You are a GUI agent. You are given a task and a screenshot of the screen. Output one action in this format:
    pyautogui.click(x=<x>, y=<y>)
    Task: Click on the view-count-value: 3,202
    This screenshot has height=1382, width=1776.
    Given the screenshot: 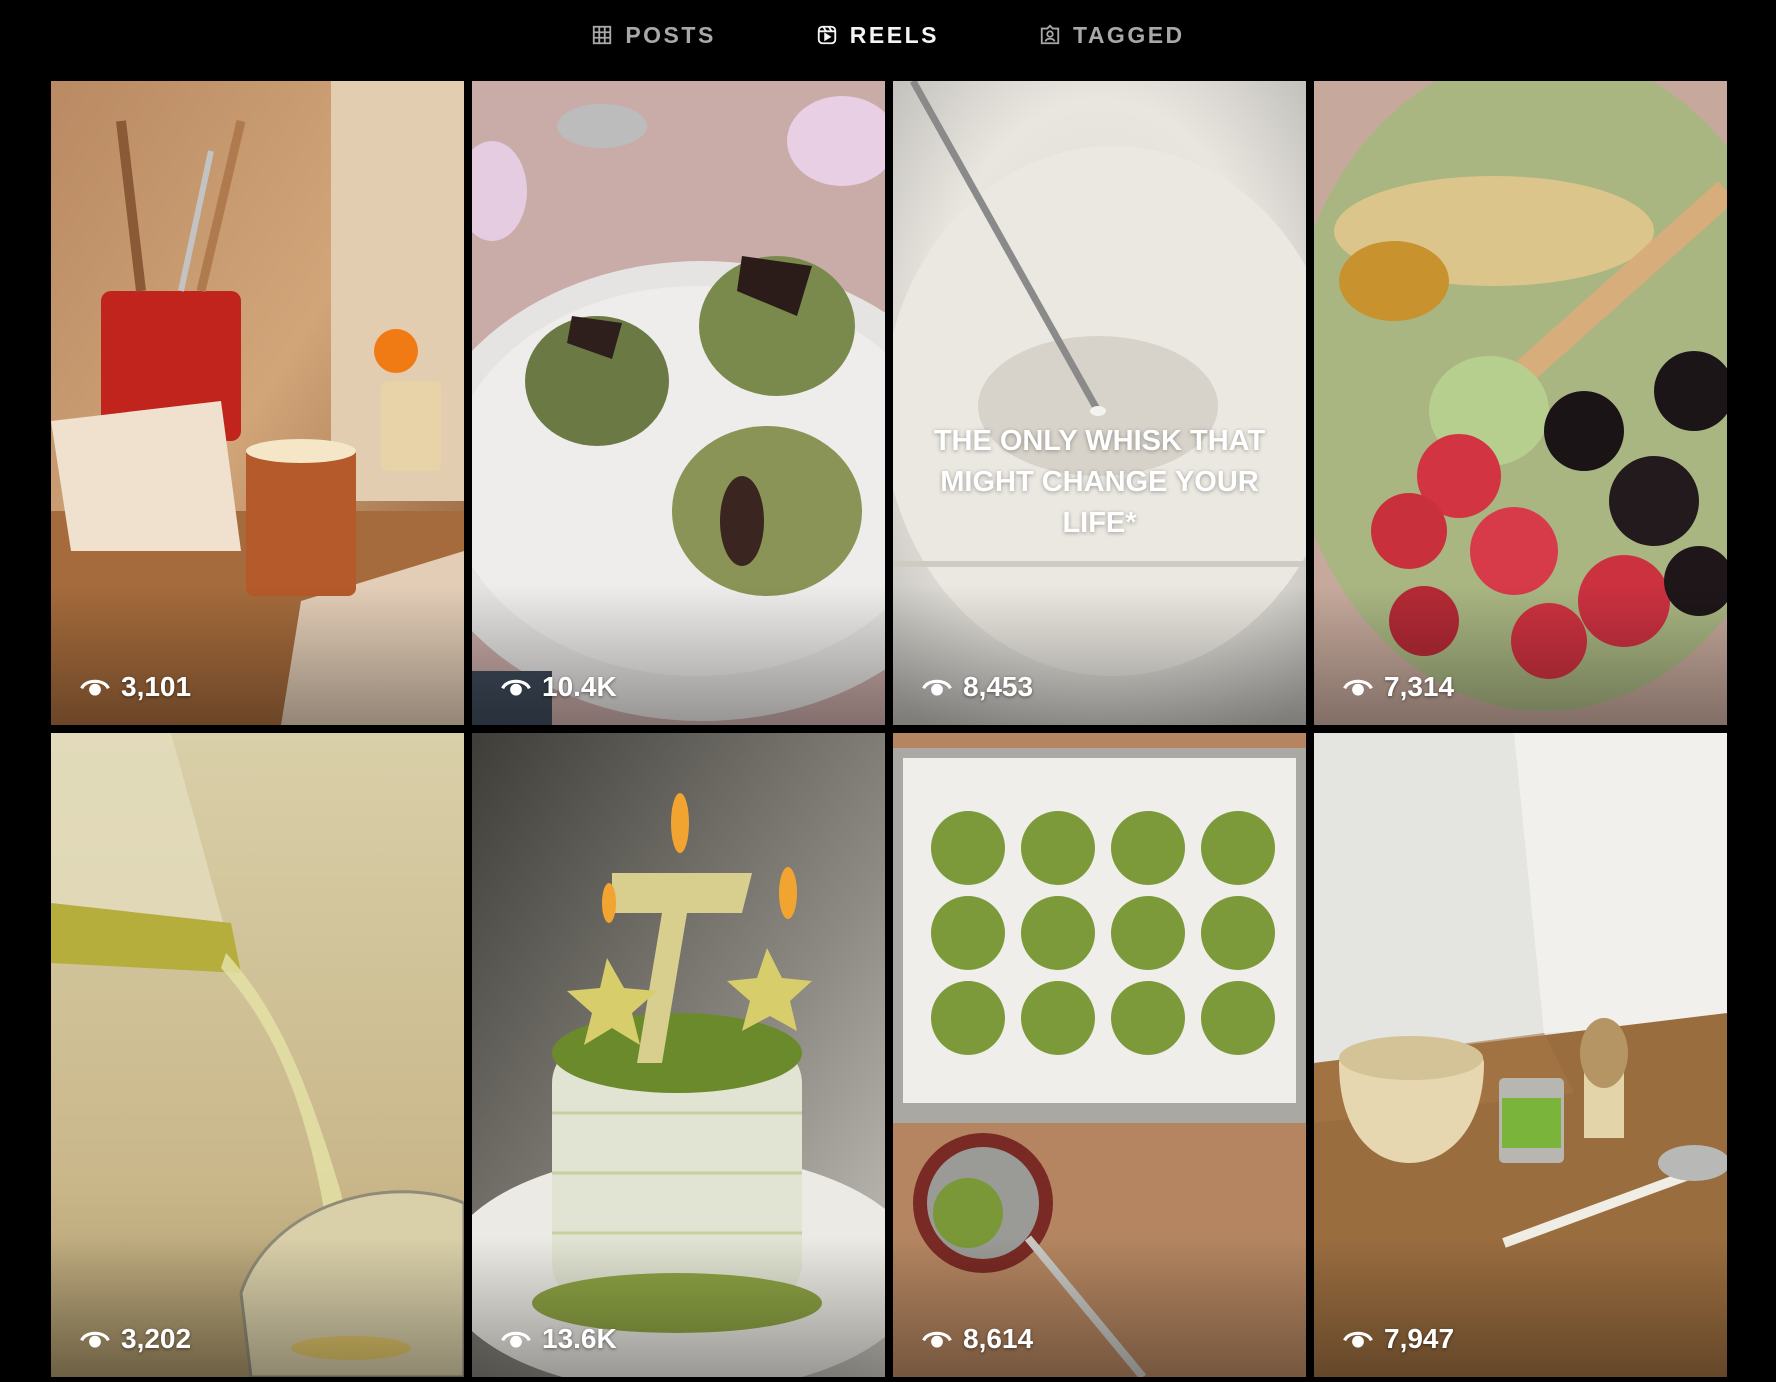 What is the action you would take?
    pyautogui.click(x=156, y=1338)
    